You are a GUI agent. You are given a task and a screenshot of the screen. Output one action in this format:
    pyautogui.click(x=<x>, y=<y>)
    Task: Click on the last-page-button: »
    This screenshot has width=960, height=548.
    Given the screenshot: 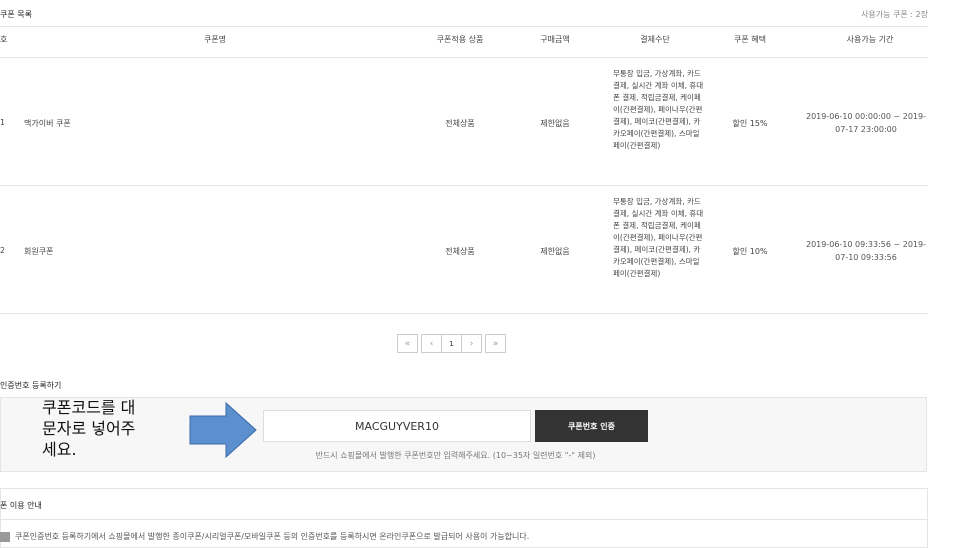 What is the action you would take?
    pyautogui.click(x=495, y=343)
    